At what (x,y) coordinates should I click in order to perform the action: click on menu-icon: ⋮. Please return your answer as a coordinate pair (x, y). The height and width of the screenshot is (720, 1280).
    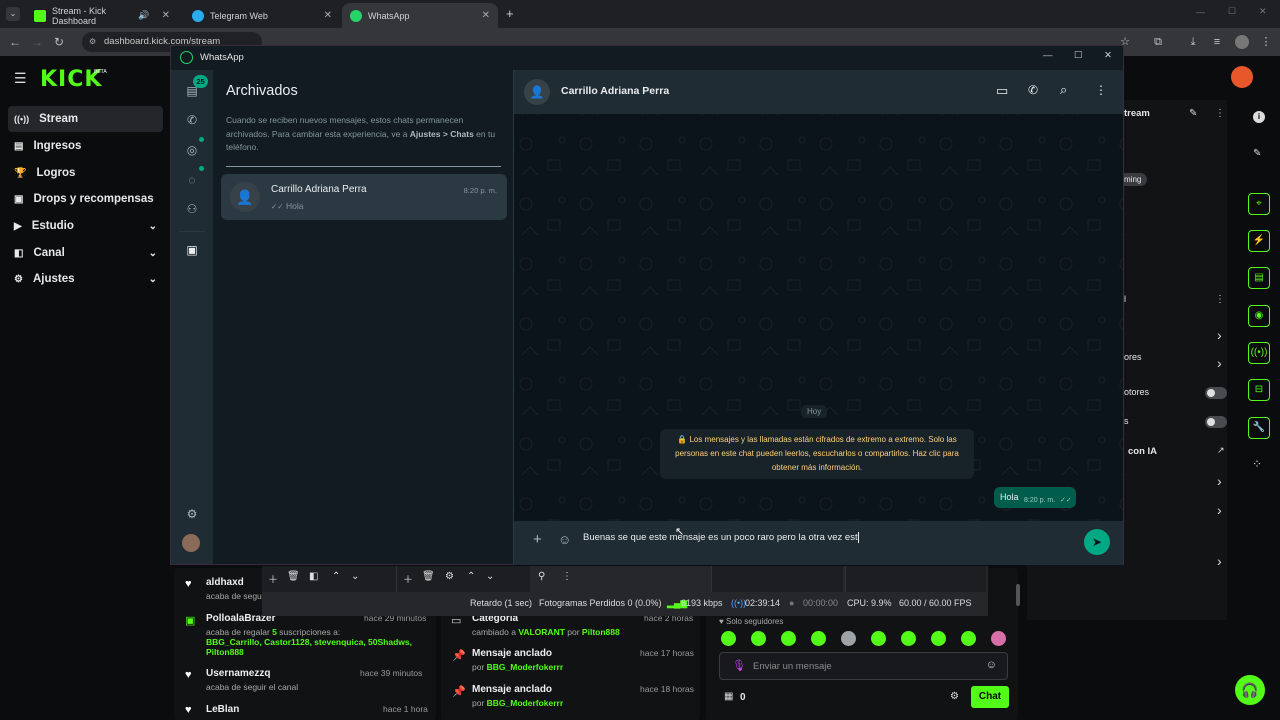
    Looking at the image, I should click on (1101, 90).